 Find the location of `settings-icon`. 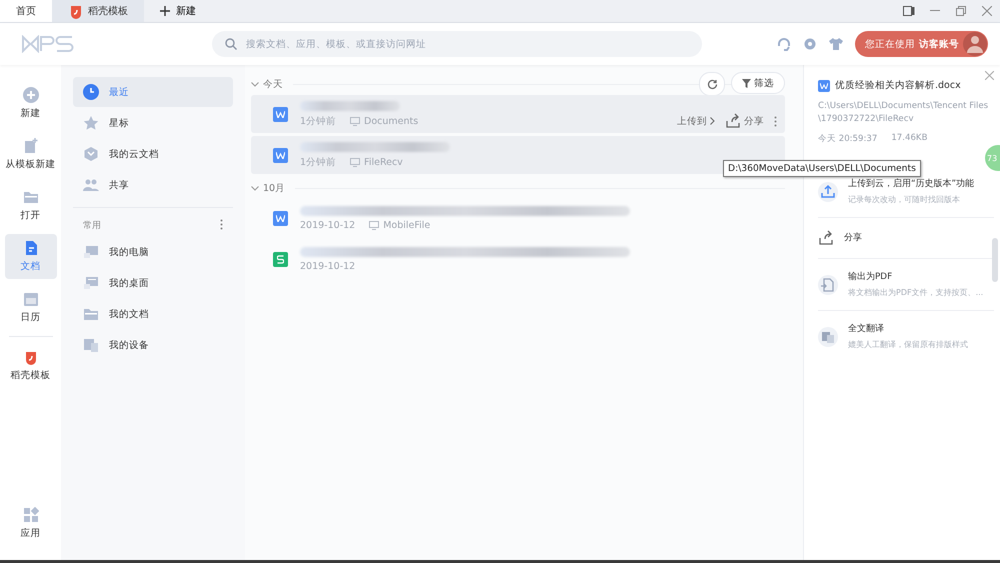

settings-icon is located at coordinates (810, 44).